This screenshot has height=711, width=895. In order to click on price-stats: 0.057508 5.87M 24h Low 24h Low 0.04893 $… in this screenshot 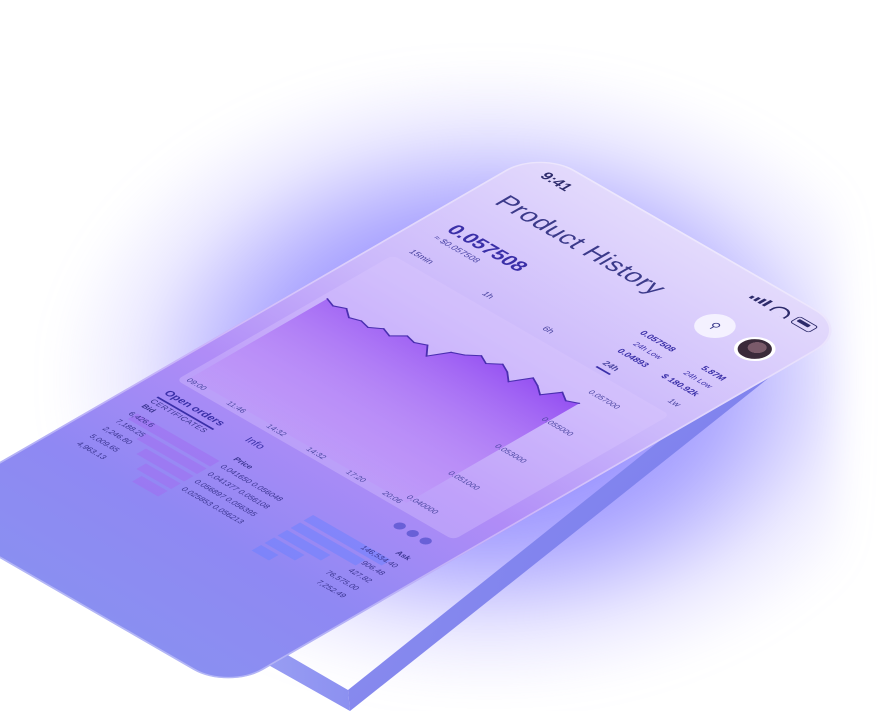, I will do `click(669, 363)`.